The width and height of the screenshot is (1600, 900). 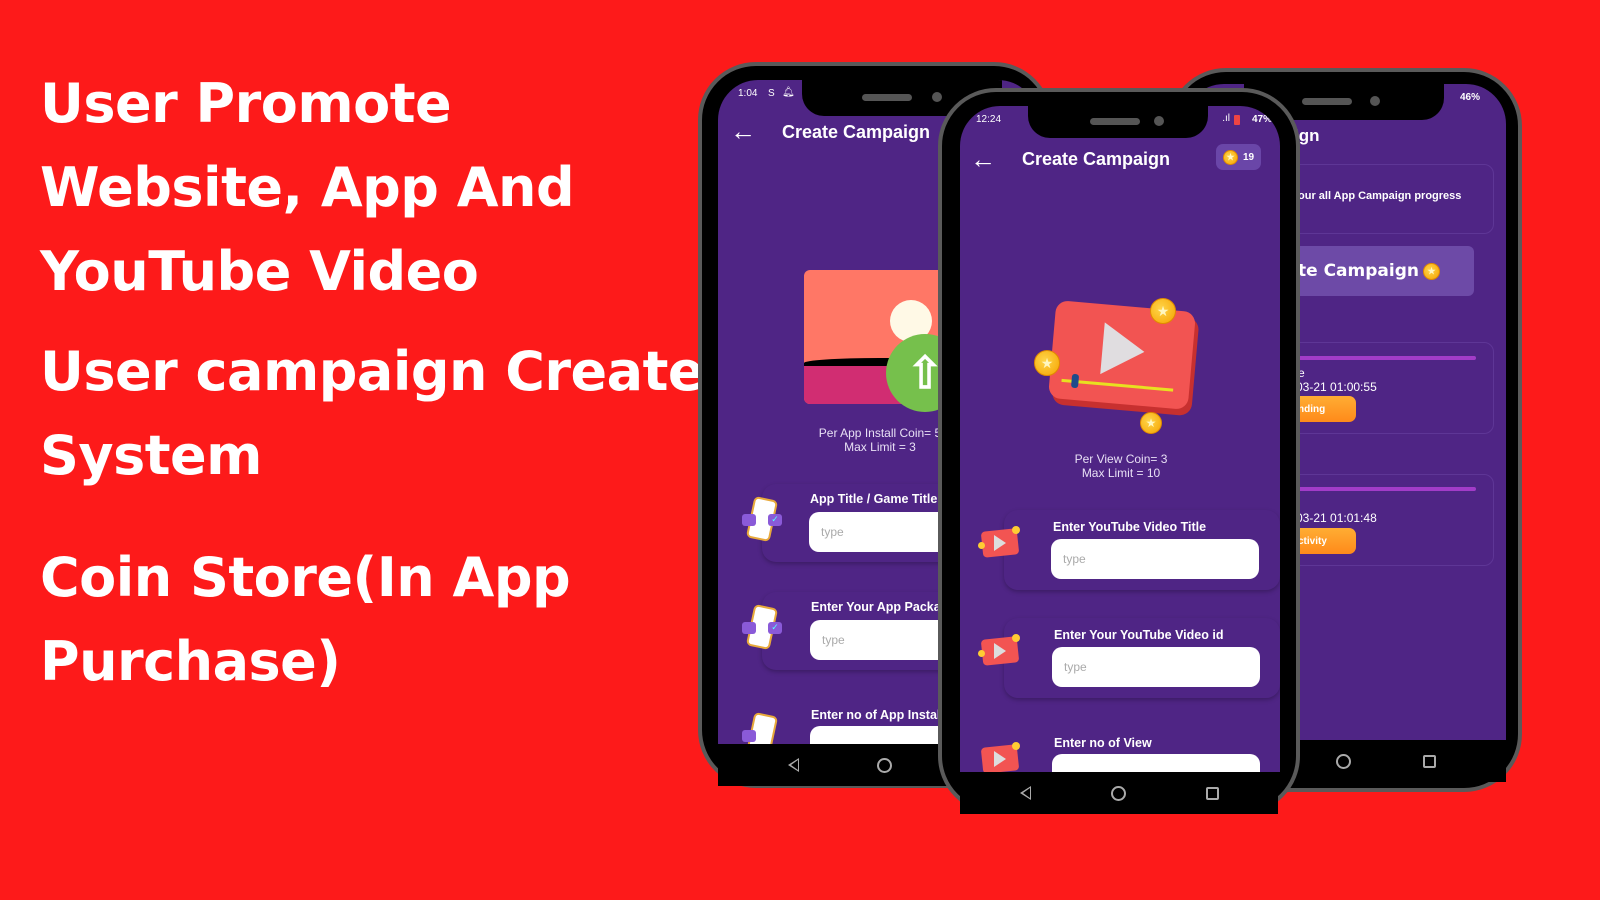 What do you see at coordinates (771, 93) in the screenshot?
I see `sim-icon: S` at bounding box center [771, 93].